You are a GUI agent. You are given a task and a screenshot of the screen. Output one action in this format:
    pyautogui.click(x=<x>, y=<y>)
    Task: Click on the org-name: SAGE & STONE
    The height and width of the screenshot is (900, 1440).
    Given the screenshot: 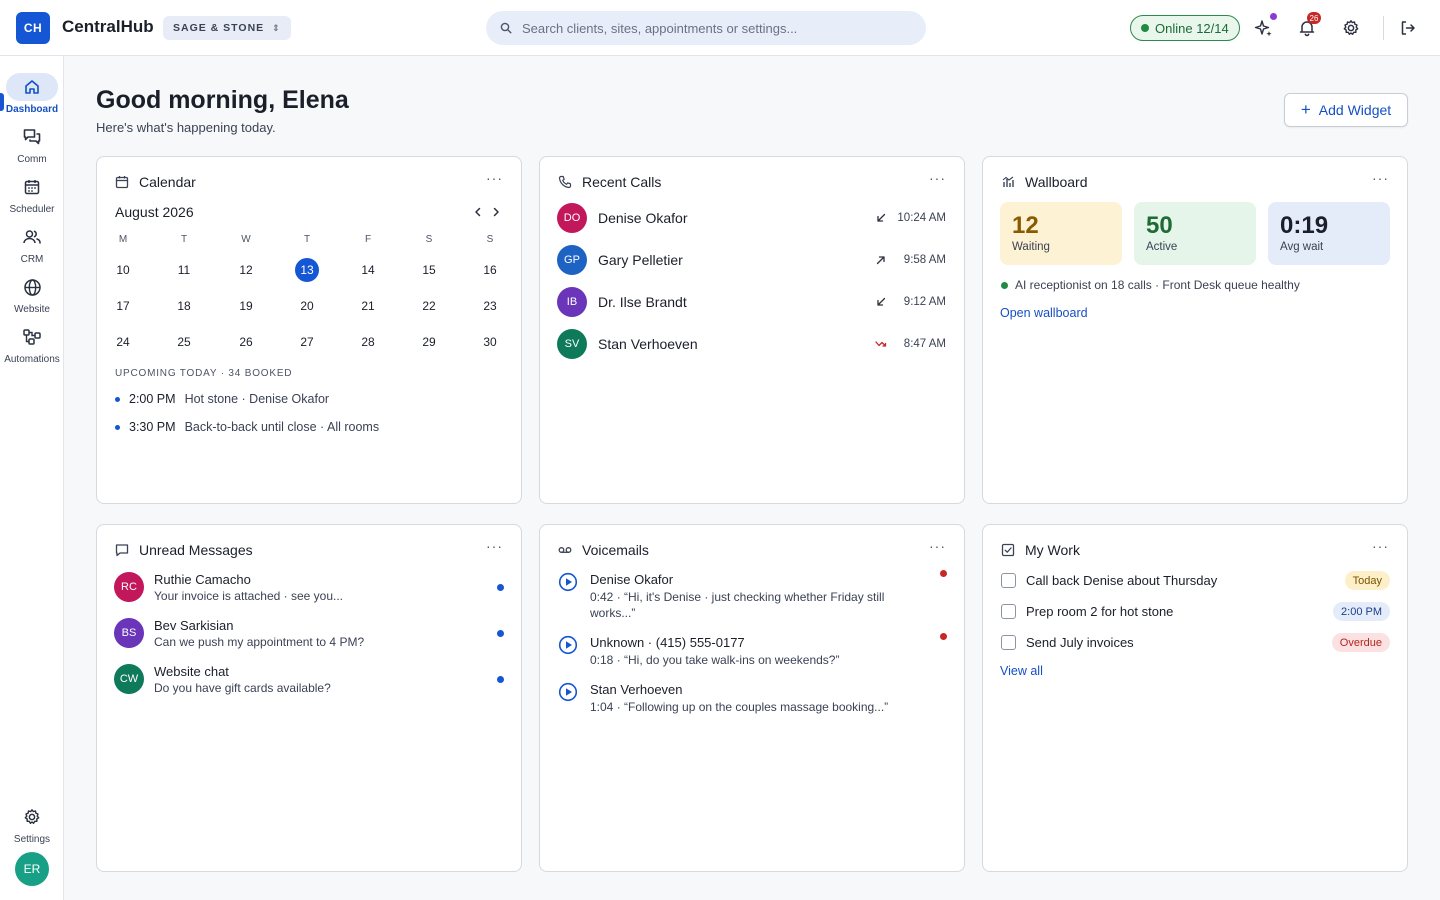 What is the action you would take?
    pyautogui.click(x=219, y=28)
    